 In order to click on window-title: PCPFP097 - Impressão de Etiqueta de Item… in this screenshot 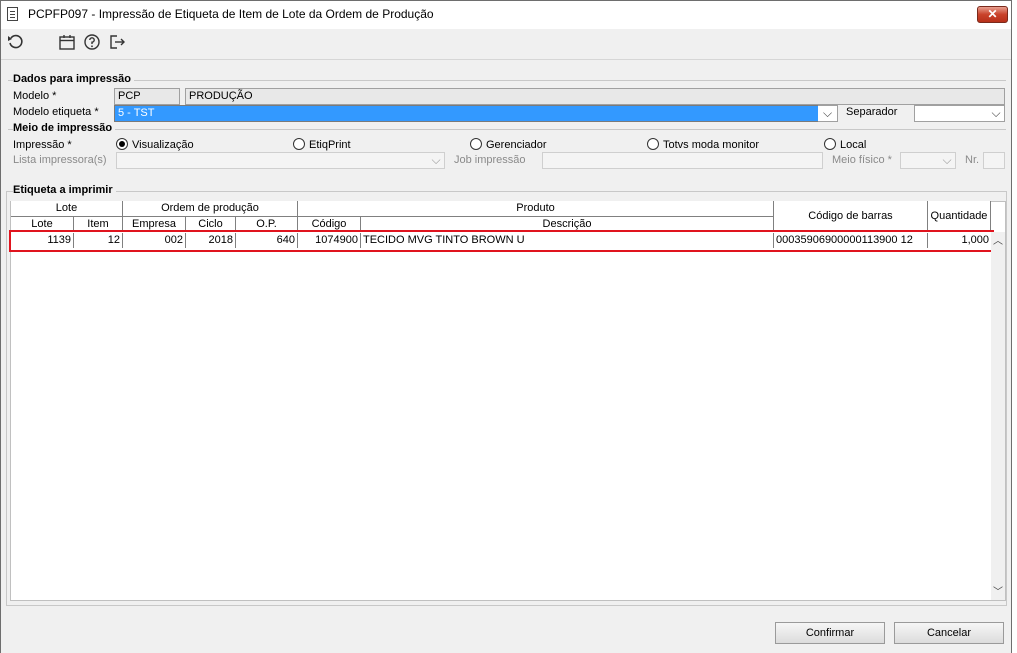, I will do `click(231, 14)`.